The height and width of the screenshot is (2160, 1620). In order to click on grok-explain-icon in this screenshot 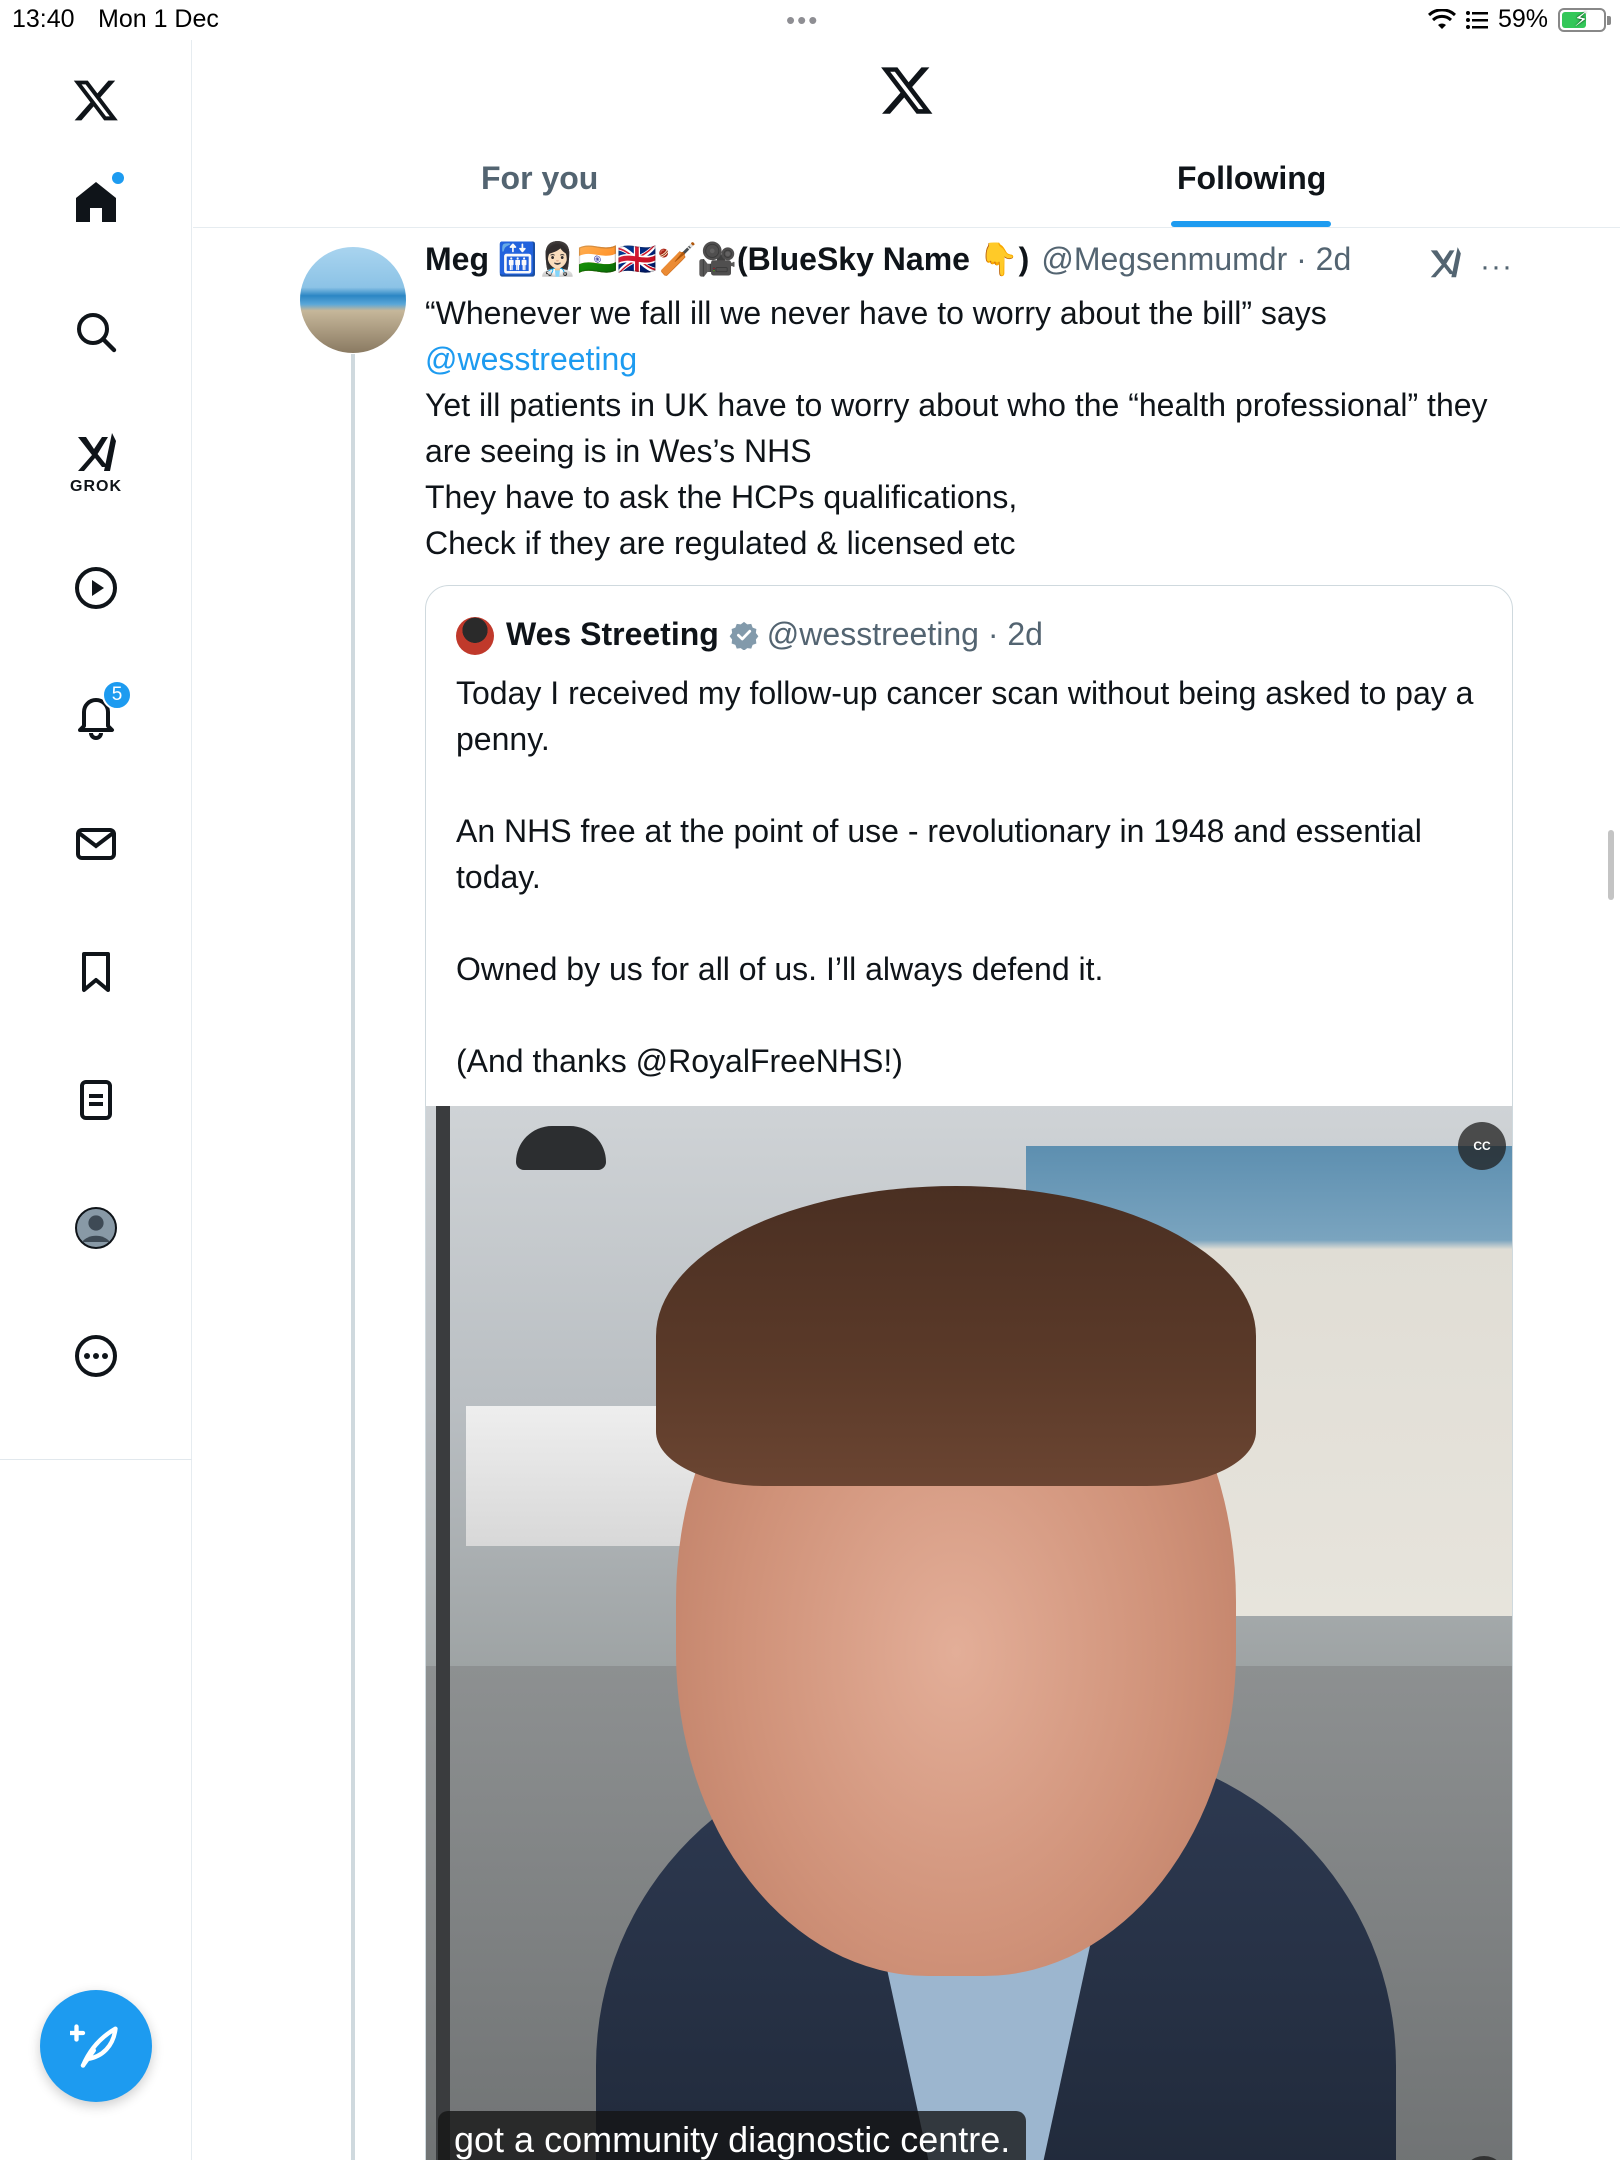, I will do `click(1445, 263)`.